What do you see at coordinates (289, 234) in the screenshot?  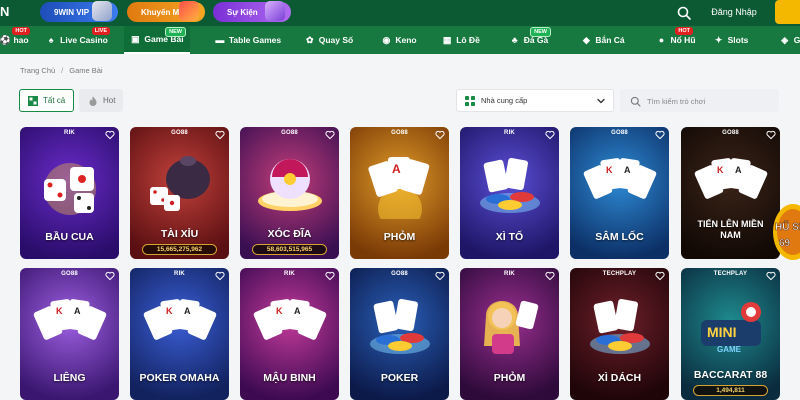 I see `game-title: XÓC ĐĨA` at bounding box center [289, 234].